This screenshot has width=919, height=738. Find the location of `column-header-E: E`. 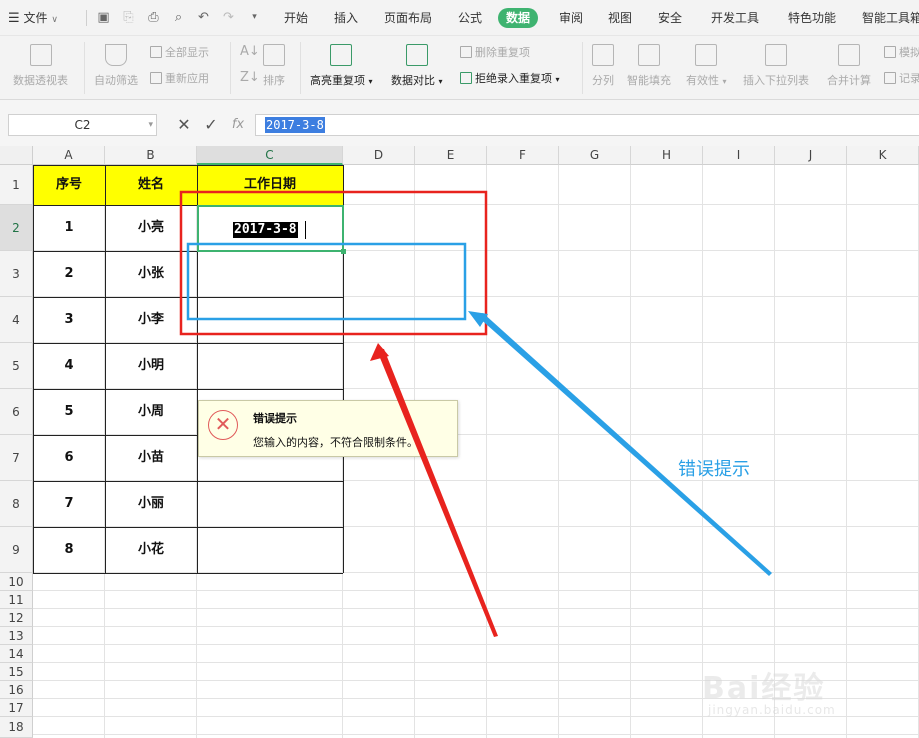

column-header-E: E is located at coordinates (451, 155).